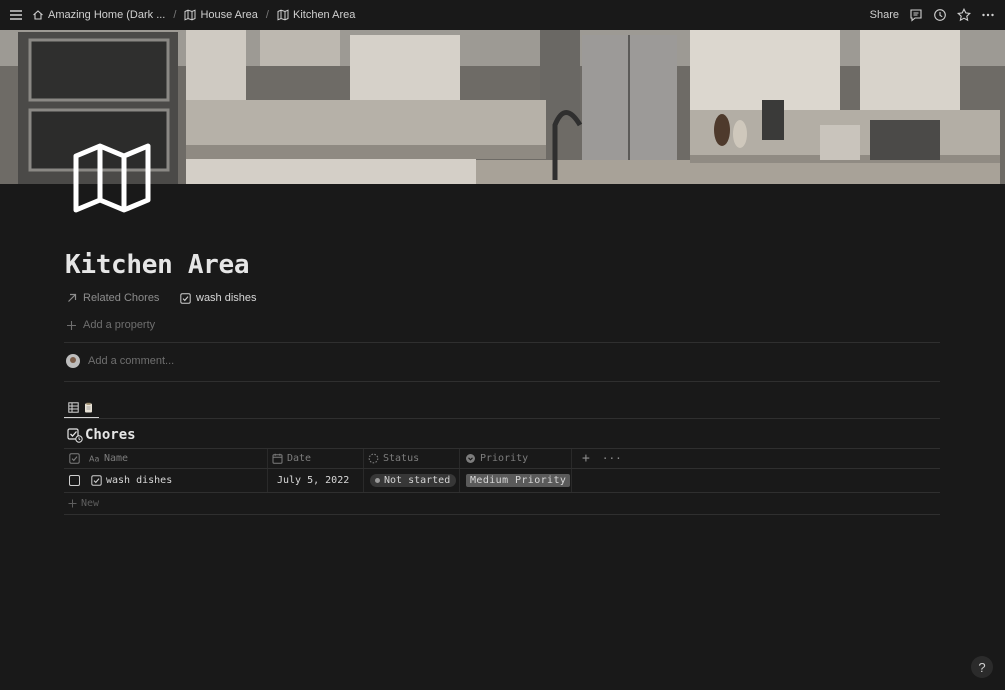 This screenshot has width=1005, height=690. I want to click on svg-text: Aa, so click(94, 459).